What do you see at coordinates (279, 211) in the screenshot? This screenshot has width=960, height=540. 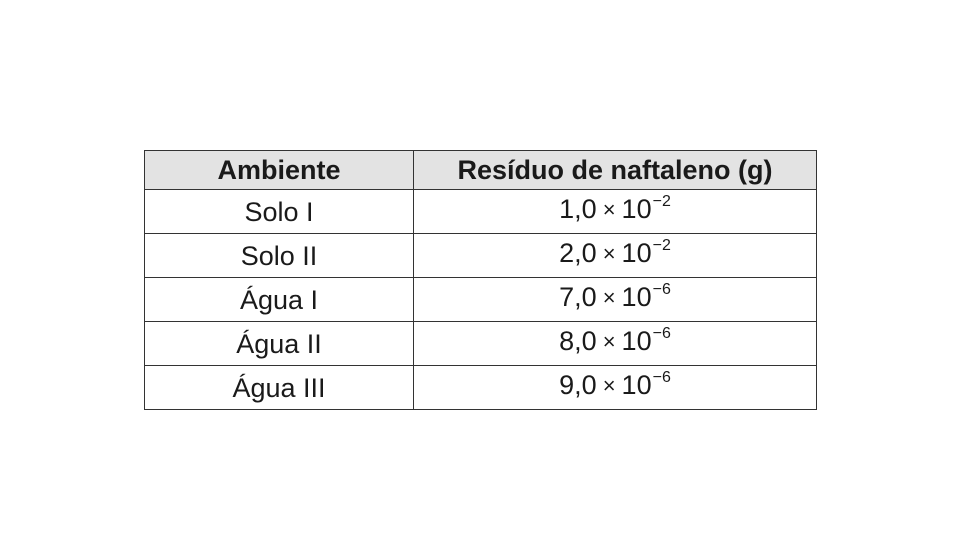 I see `cell-ambiente: Solo I` at bounding box center [279, 211].